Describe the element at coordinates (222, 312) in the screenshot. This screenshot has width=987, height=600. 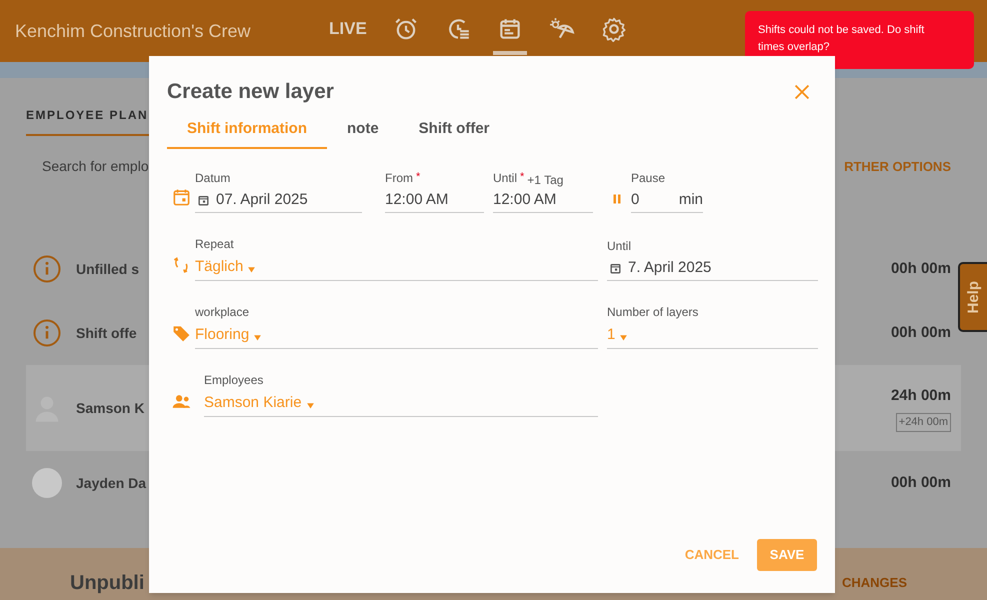
I see `field-label: workplace` at that location.